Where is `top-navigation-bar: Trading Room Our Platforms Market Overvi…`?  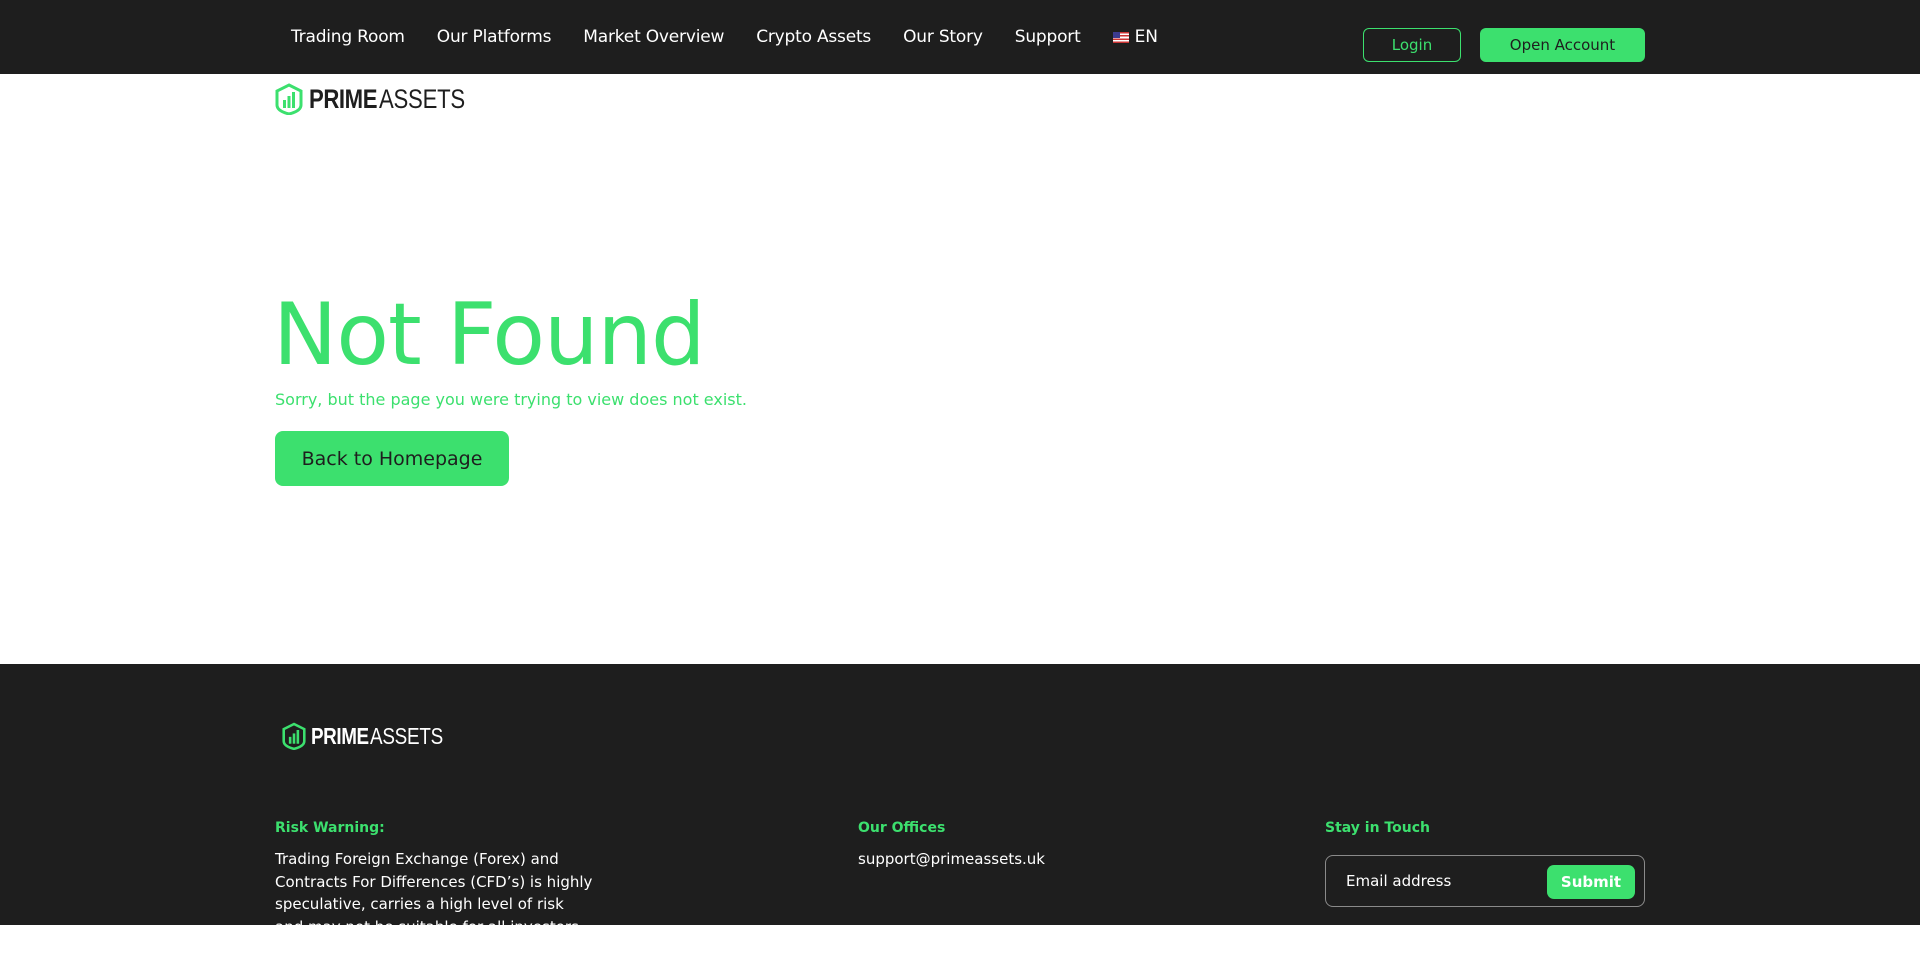
top-navigation-bar: Trading Room Our Platforms Market Overvi… is located at coordinates (960, 37).